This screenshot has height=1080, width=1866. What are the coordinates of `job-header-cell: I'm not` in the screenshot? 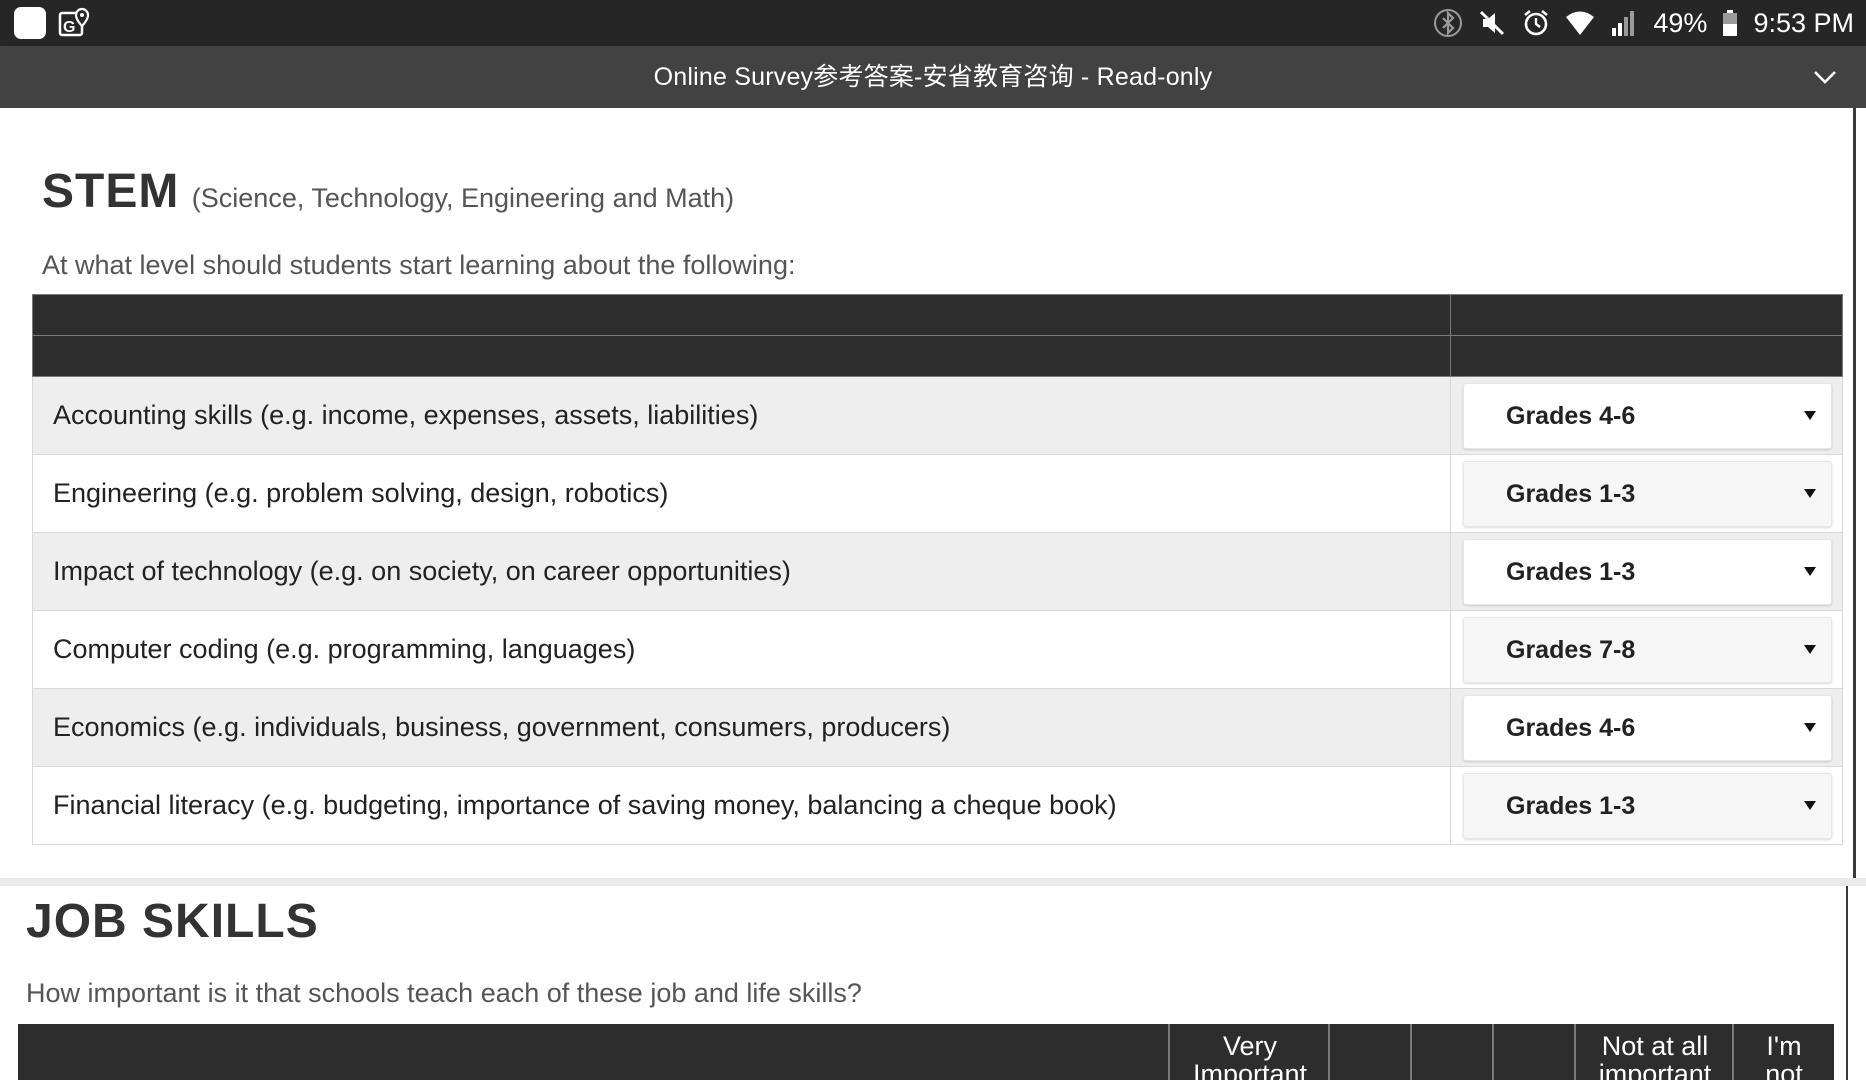 It's located at (1783, 1052).